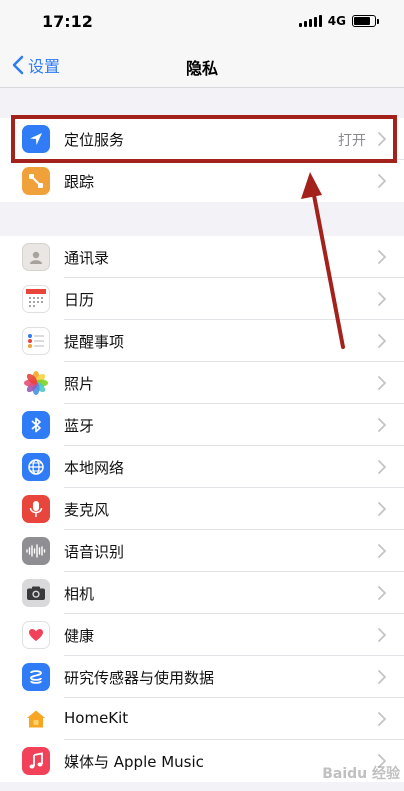 The image size is (404, 791). Describe the element at coordinates (36, 467) in the screenshot. I see `globe-icon` at that location.